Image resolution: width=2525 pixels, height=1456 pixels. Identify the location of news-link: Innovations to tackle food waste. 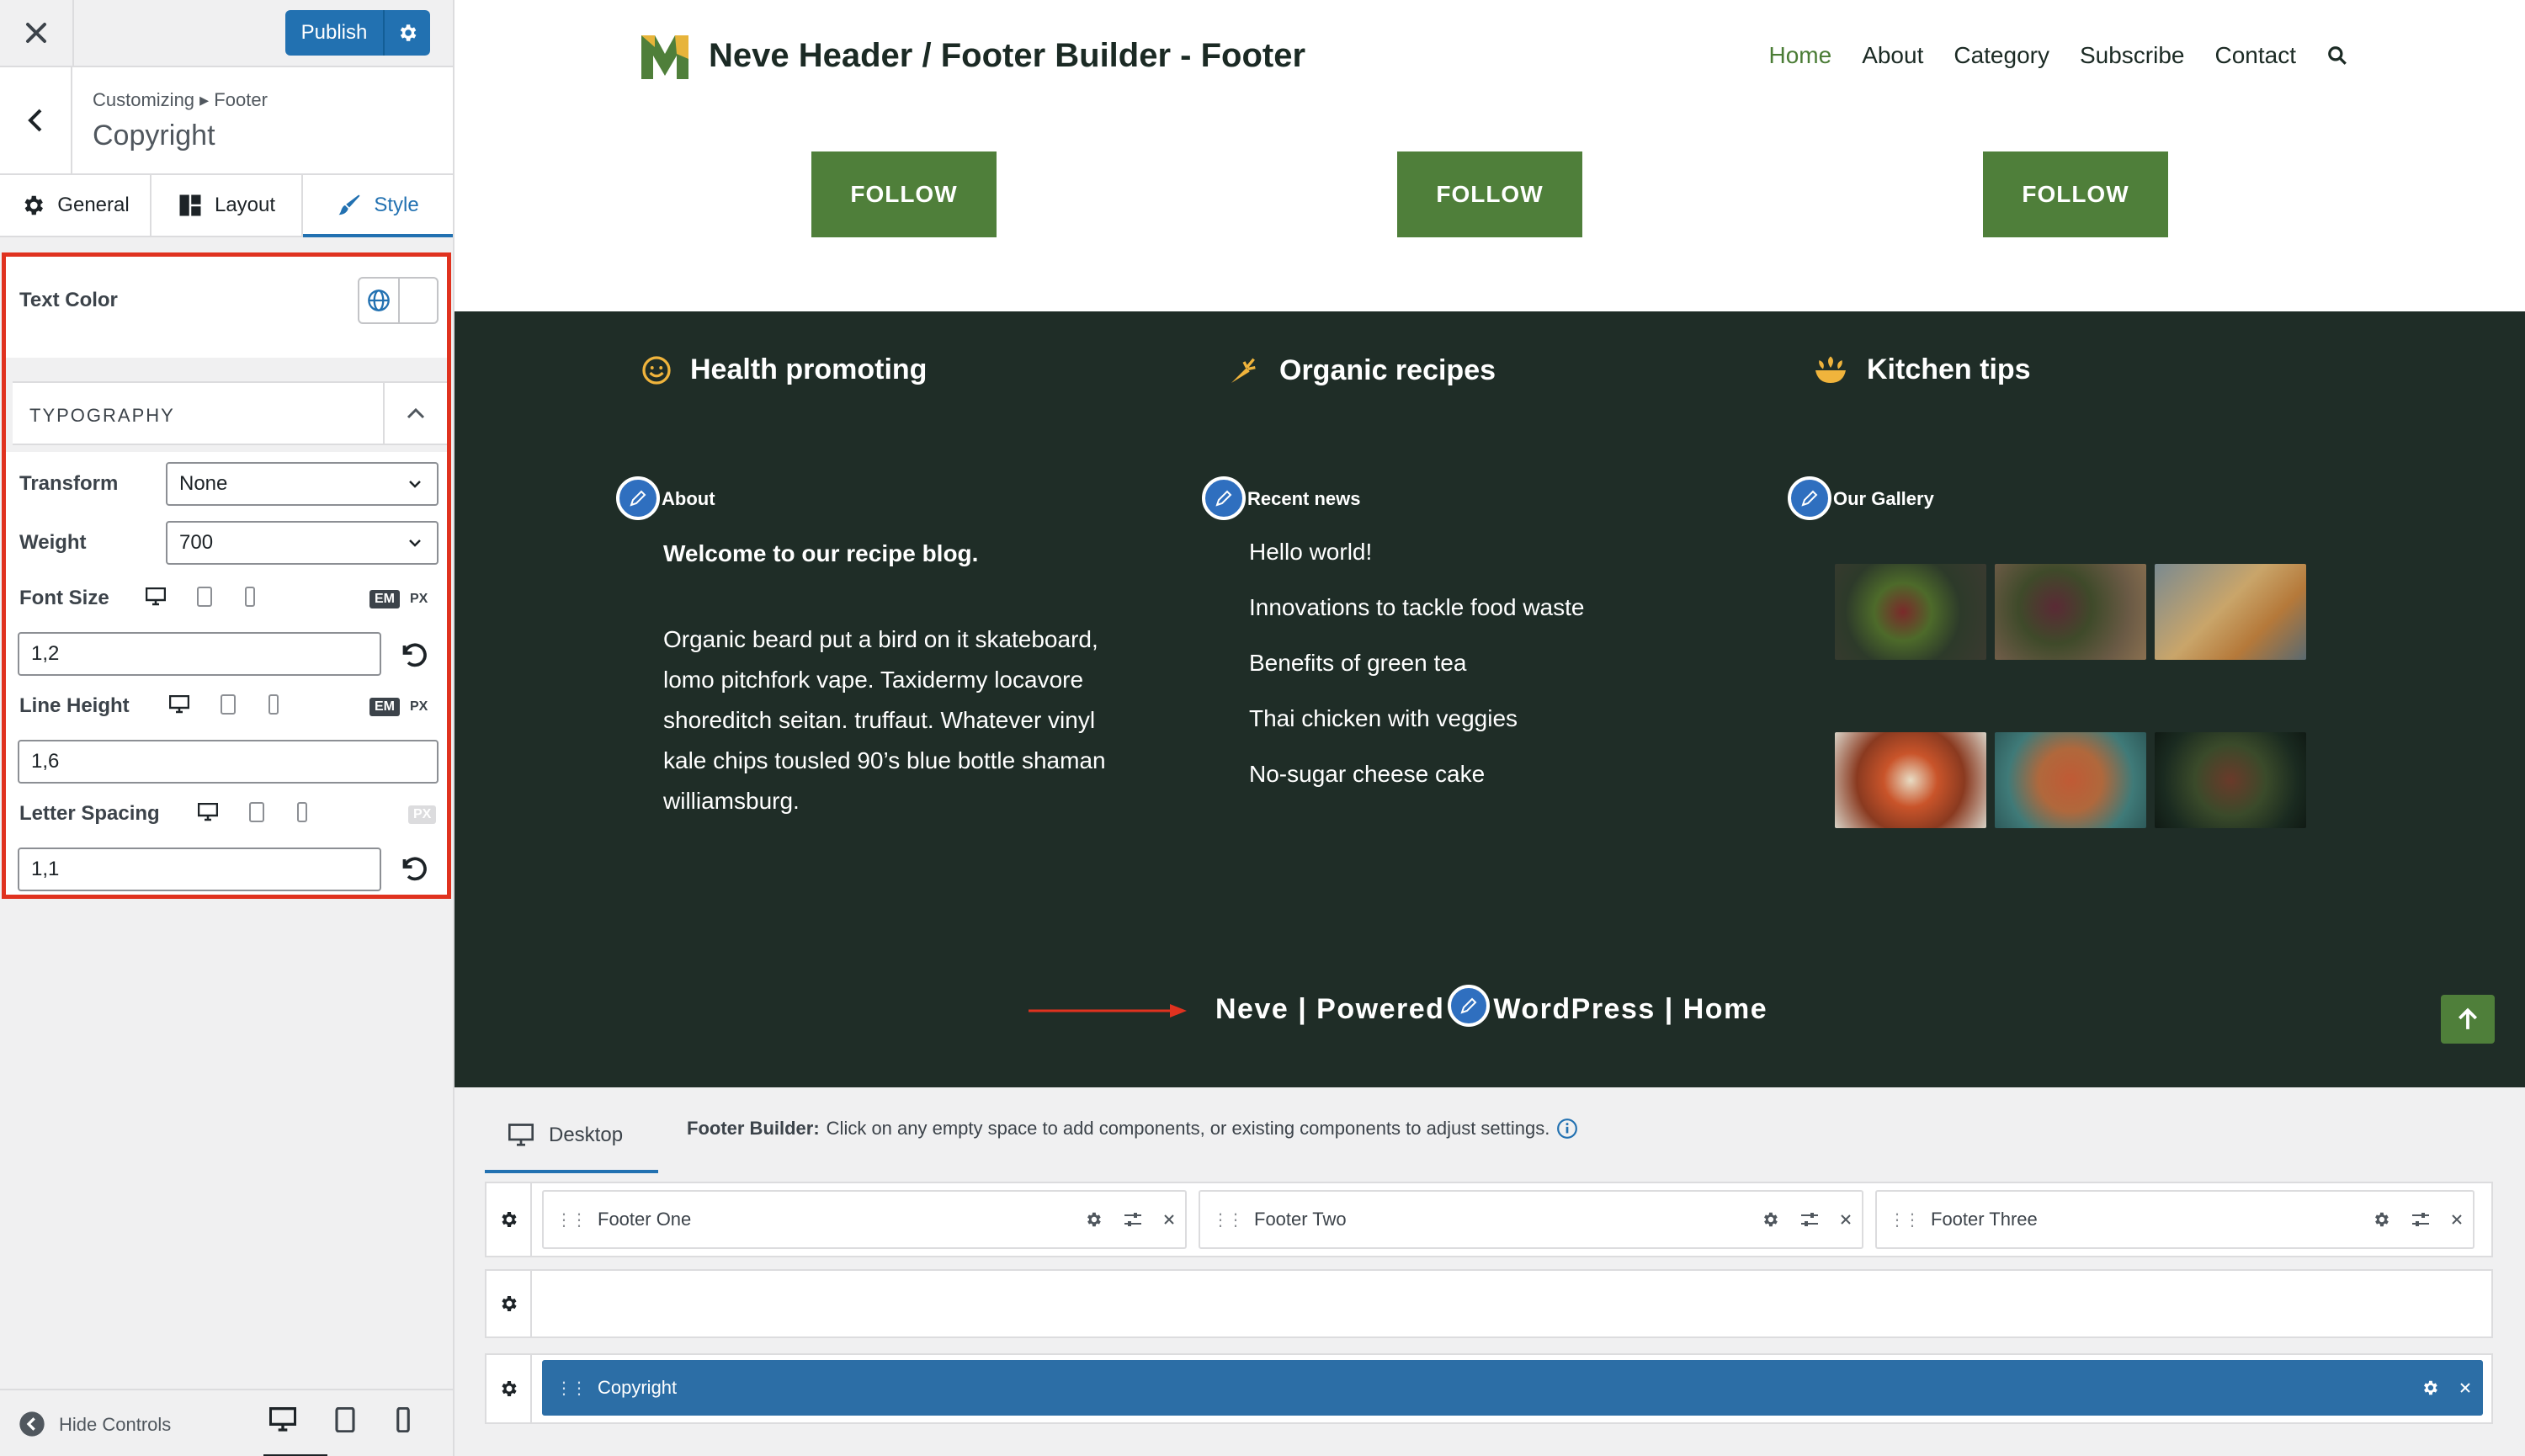
(1416, 607).